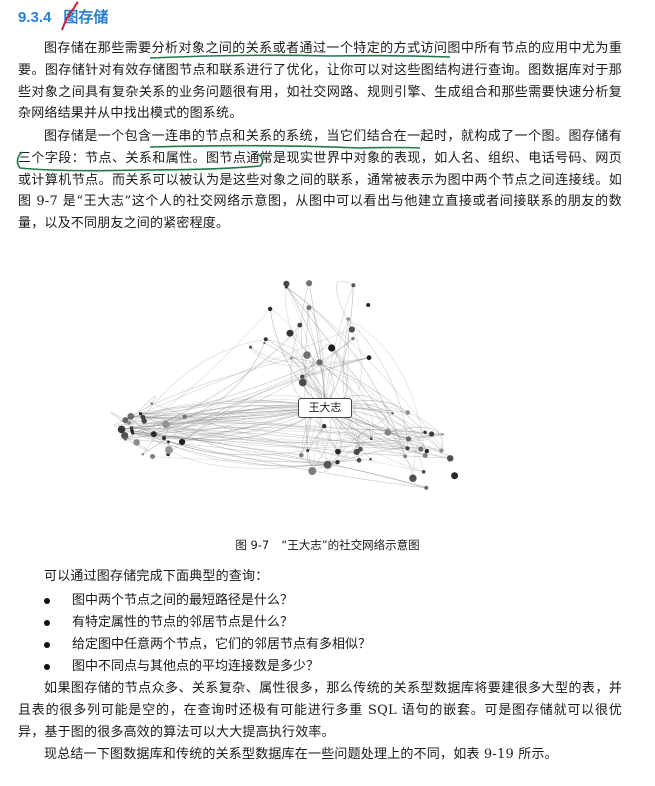  Describe the element at coordinates (35, 17) in the screenshot. I see `section-number: 9.3.4` at that location.